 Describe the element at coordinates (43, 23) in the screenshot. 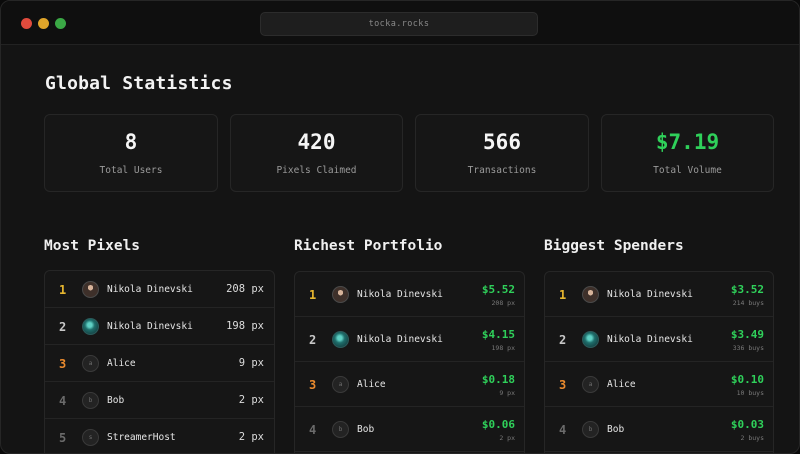

I see `minimize-window-button` at that location.